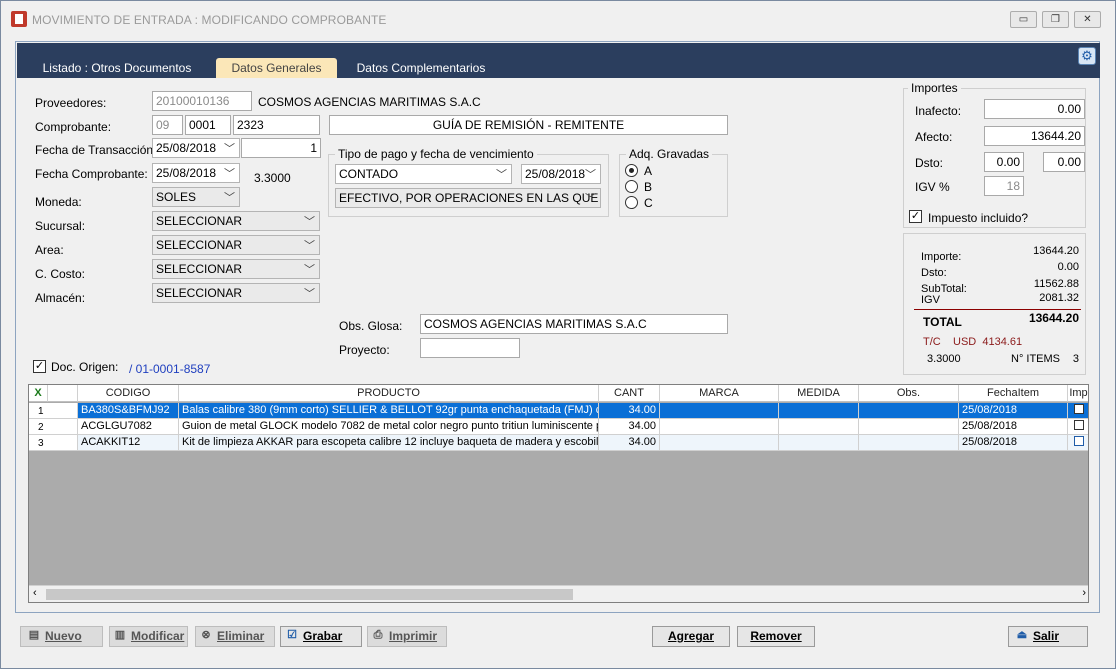  I want to click on header-cant: CANT, so click(629, 393).